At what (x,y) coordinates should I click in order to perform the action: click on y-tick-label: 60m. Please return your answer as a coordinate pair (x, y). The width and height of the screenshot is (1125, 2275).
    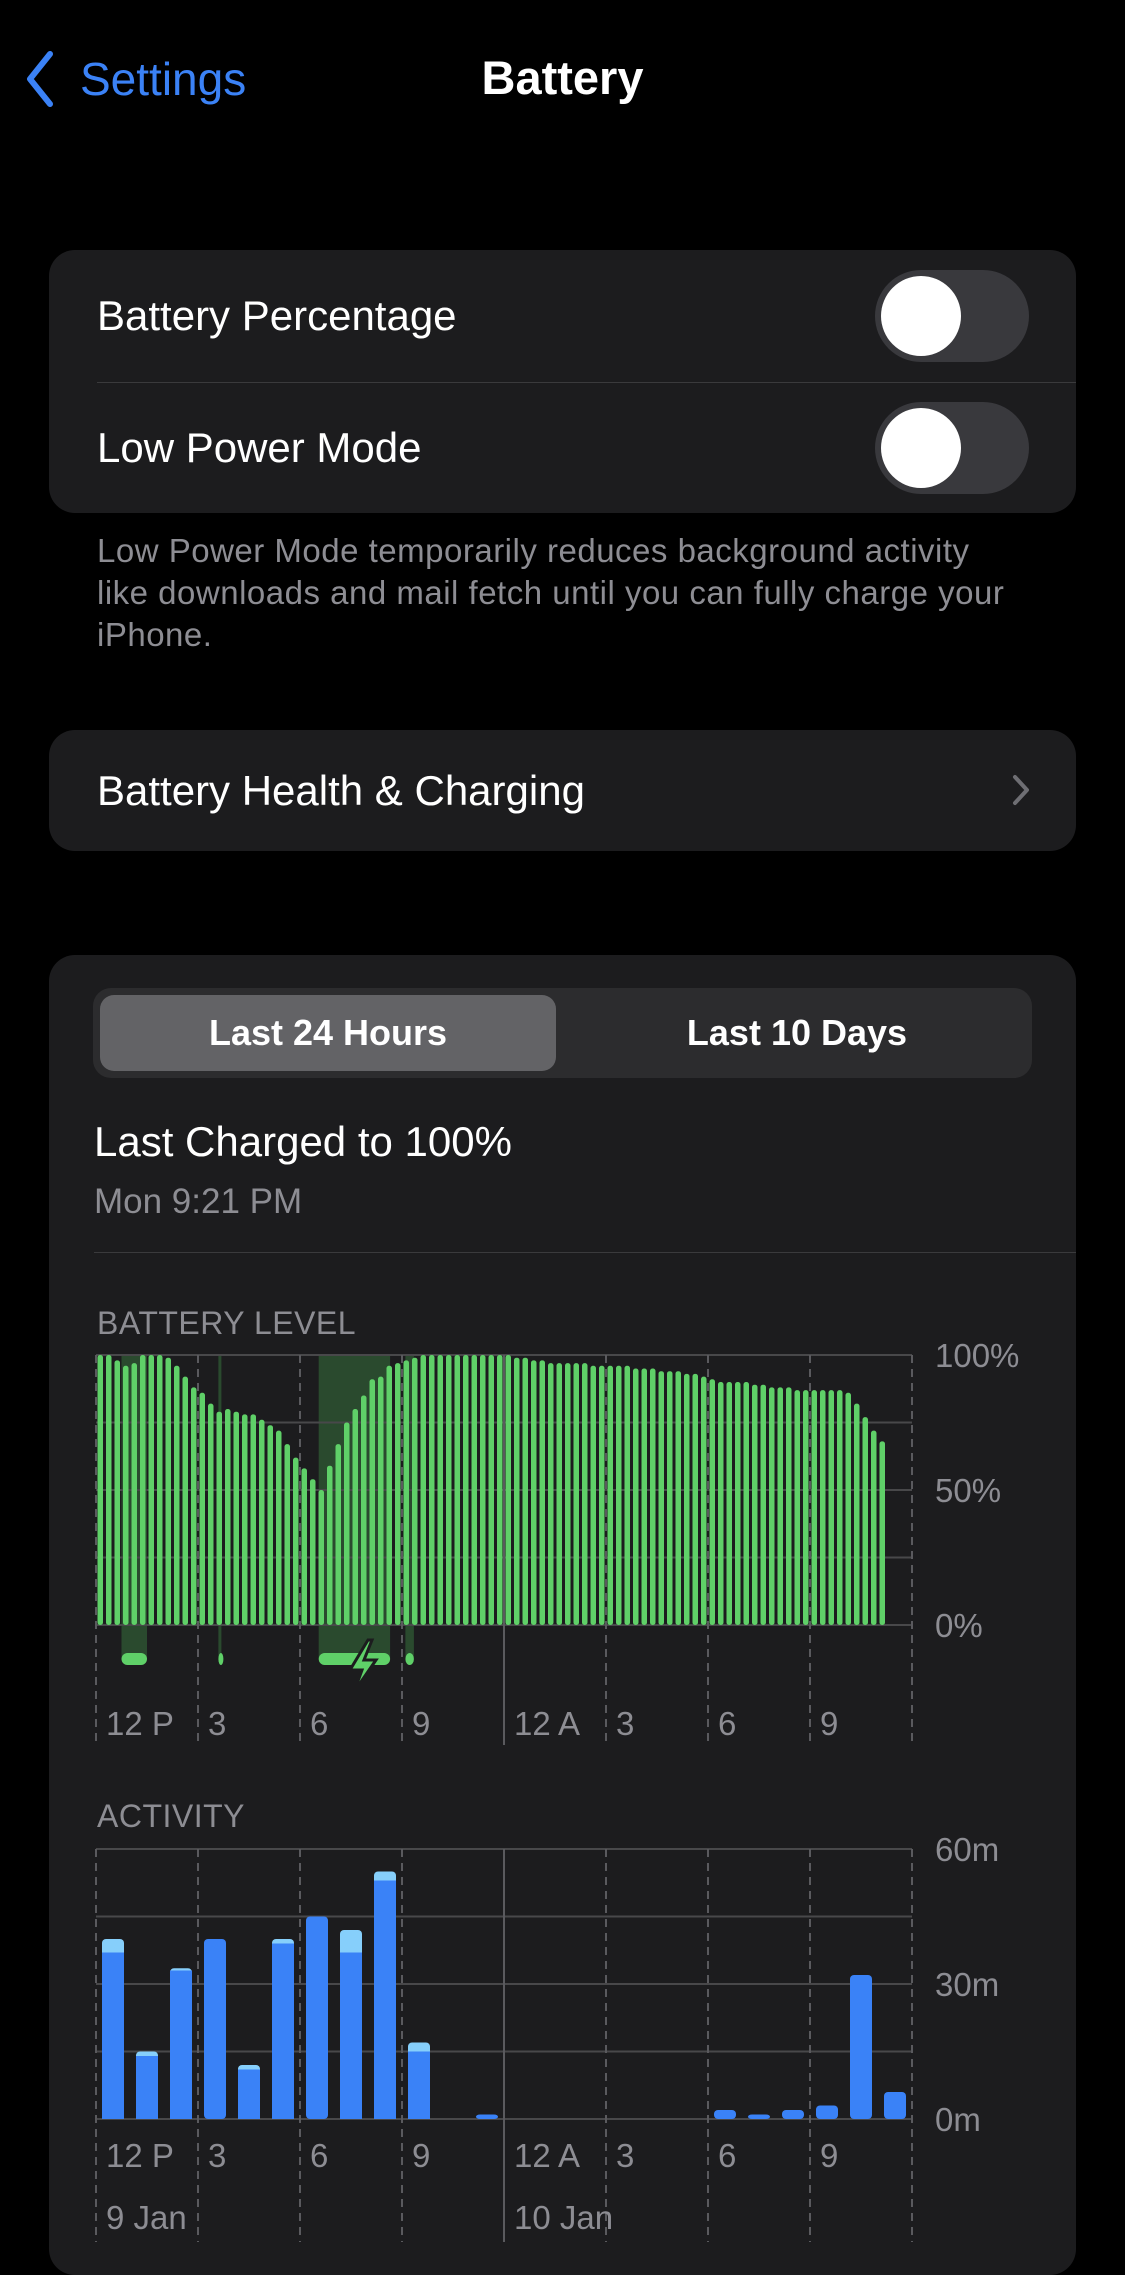
    Looking at the image, I should click on (967, 1849).